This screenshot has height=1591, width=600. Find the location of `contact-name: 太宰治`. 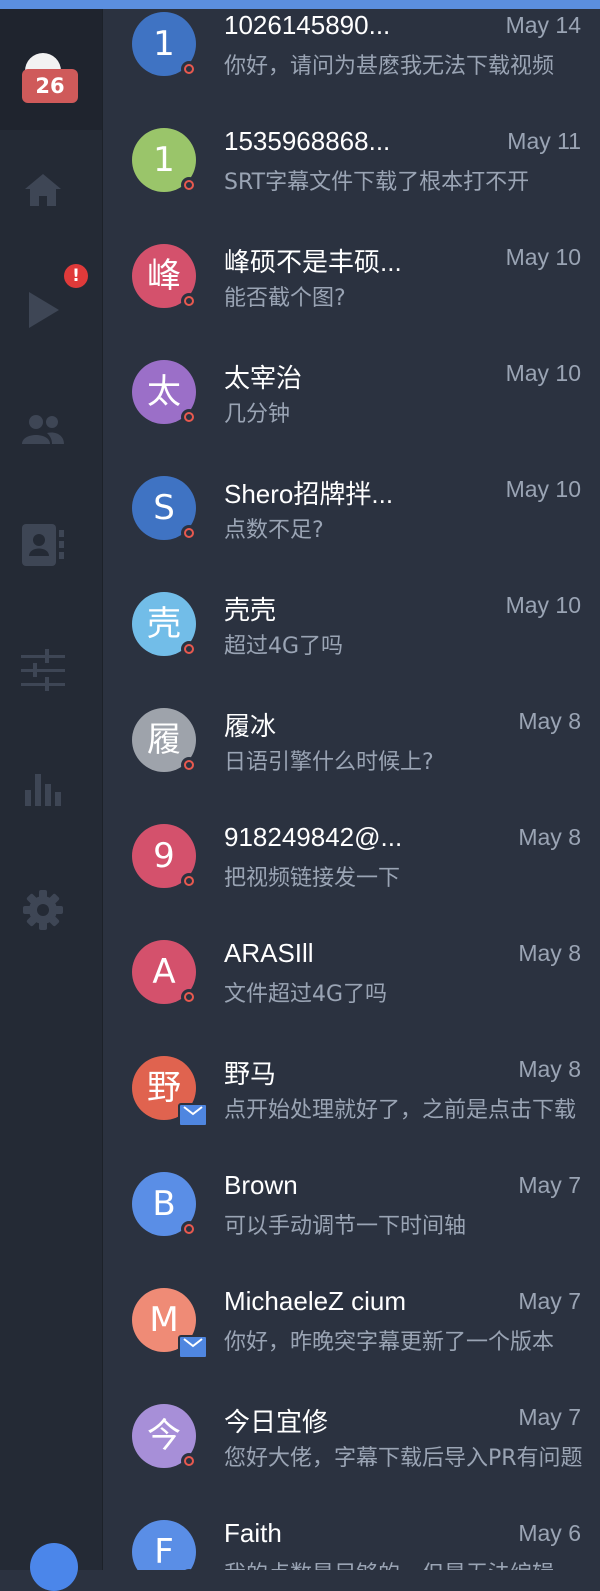

contact-name: 太宰治 is located at coordinates (263, 378).